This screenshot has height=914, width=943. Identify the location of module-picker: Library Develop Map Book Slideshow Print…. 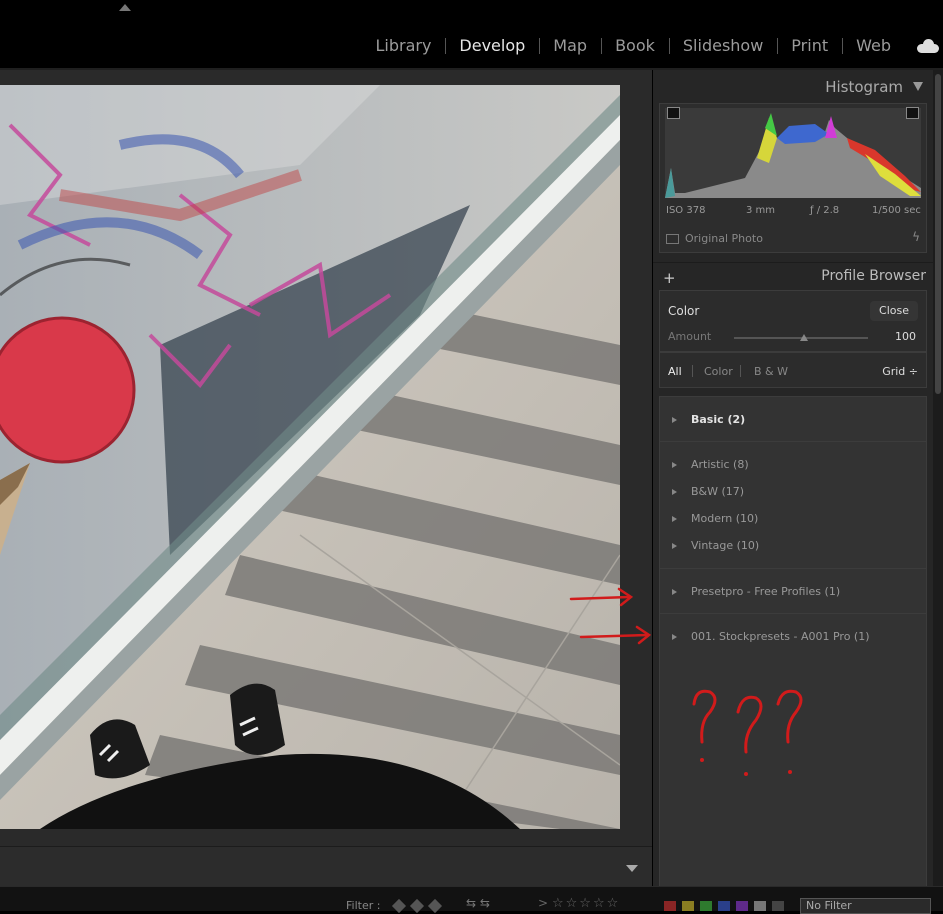
(652, 46).